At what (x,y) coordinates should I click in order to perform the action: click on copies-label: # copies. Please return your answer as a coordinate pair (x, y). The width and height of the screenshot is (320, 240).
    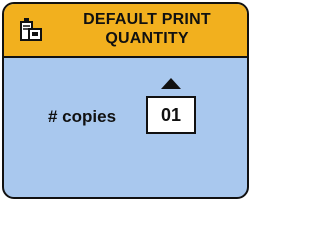
    Looking at the image, I should click on (82, 116).